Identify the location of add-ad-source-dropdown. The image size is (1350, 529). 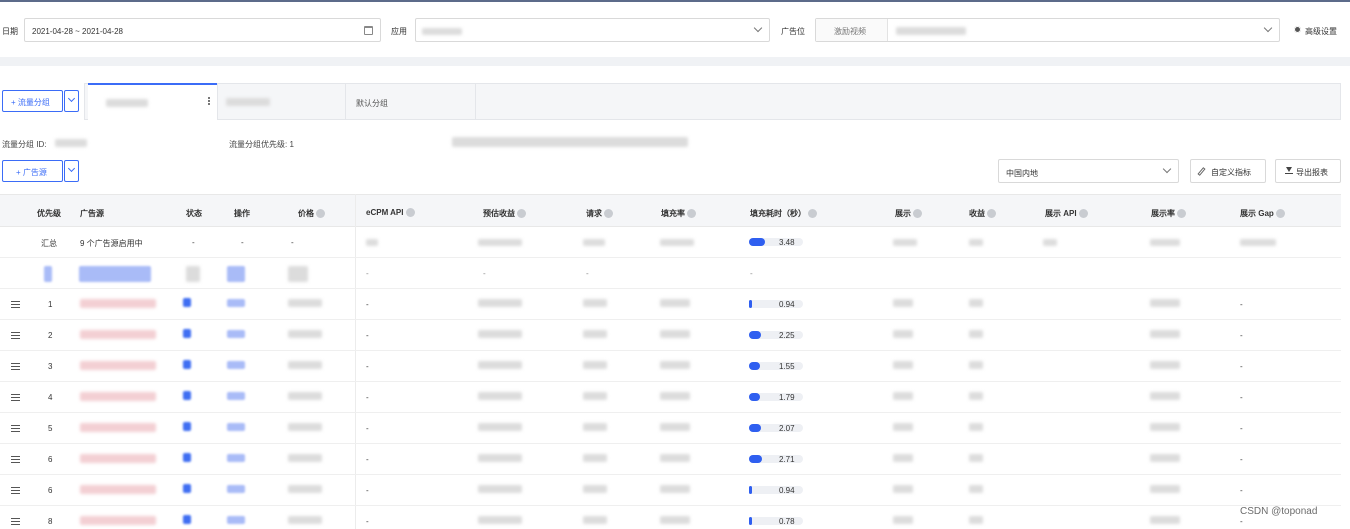
(71, 171).